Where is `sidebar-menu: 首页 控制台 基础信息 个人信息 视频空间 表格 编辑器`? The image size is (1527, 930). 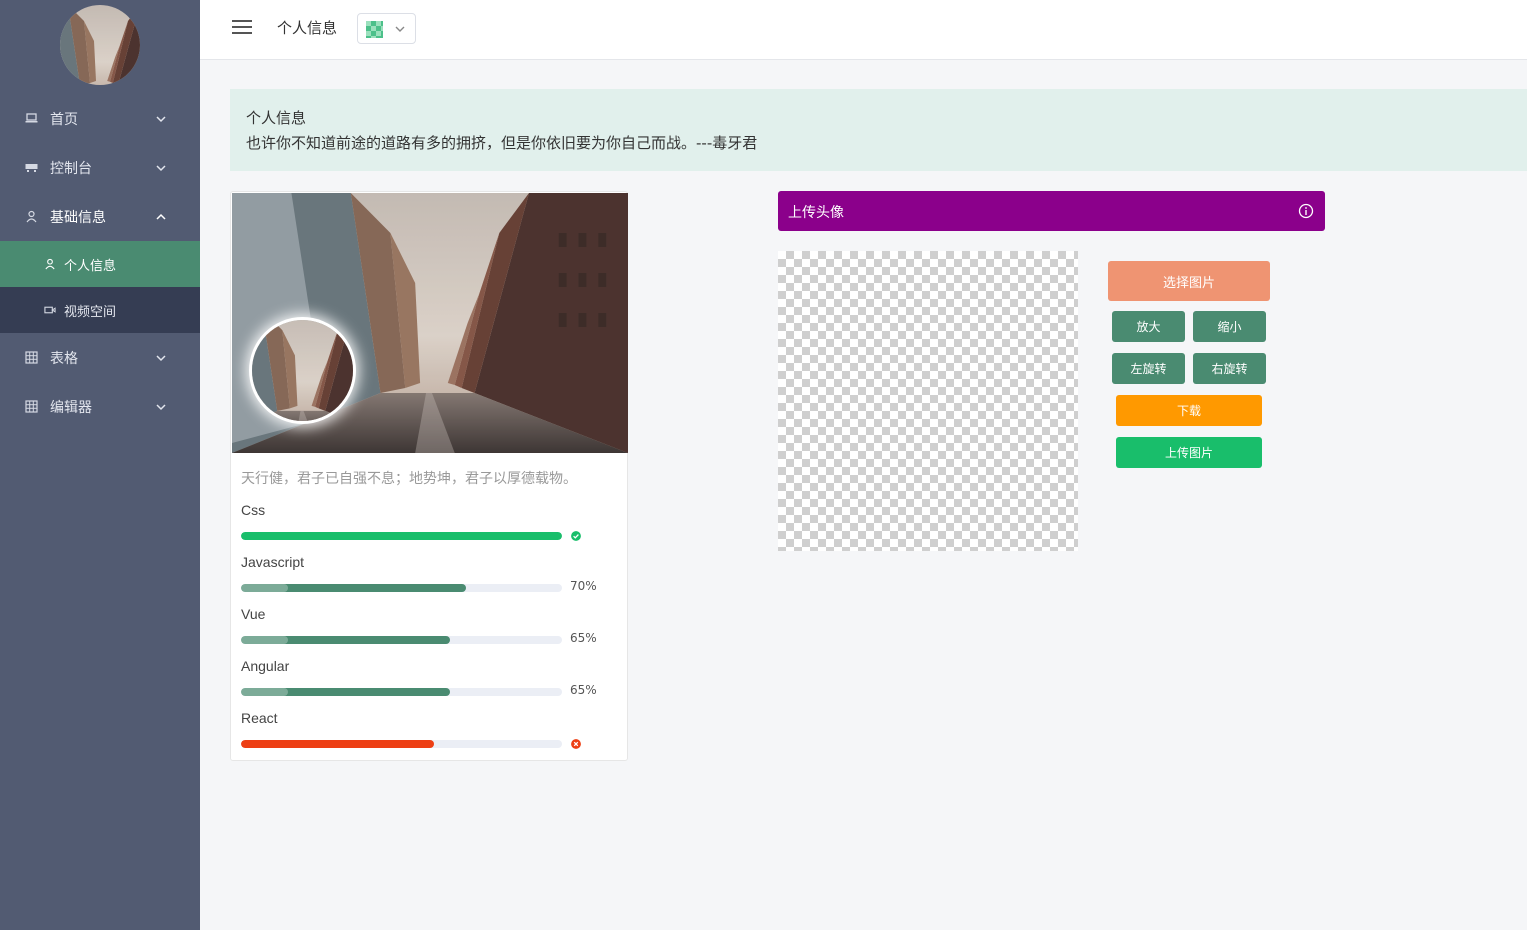 sidebar-menu: 首页 控制台 基础信息 个人信息 视频空间 表格 编辑器 is located at coordinates (100, 262).